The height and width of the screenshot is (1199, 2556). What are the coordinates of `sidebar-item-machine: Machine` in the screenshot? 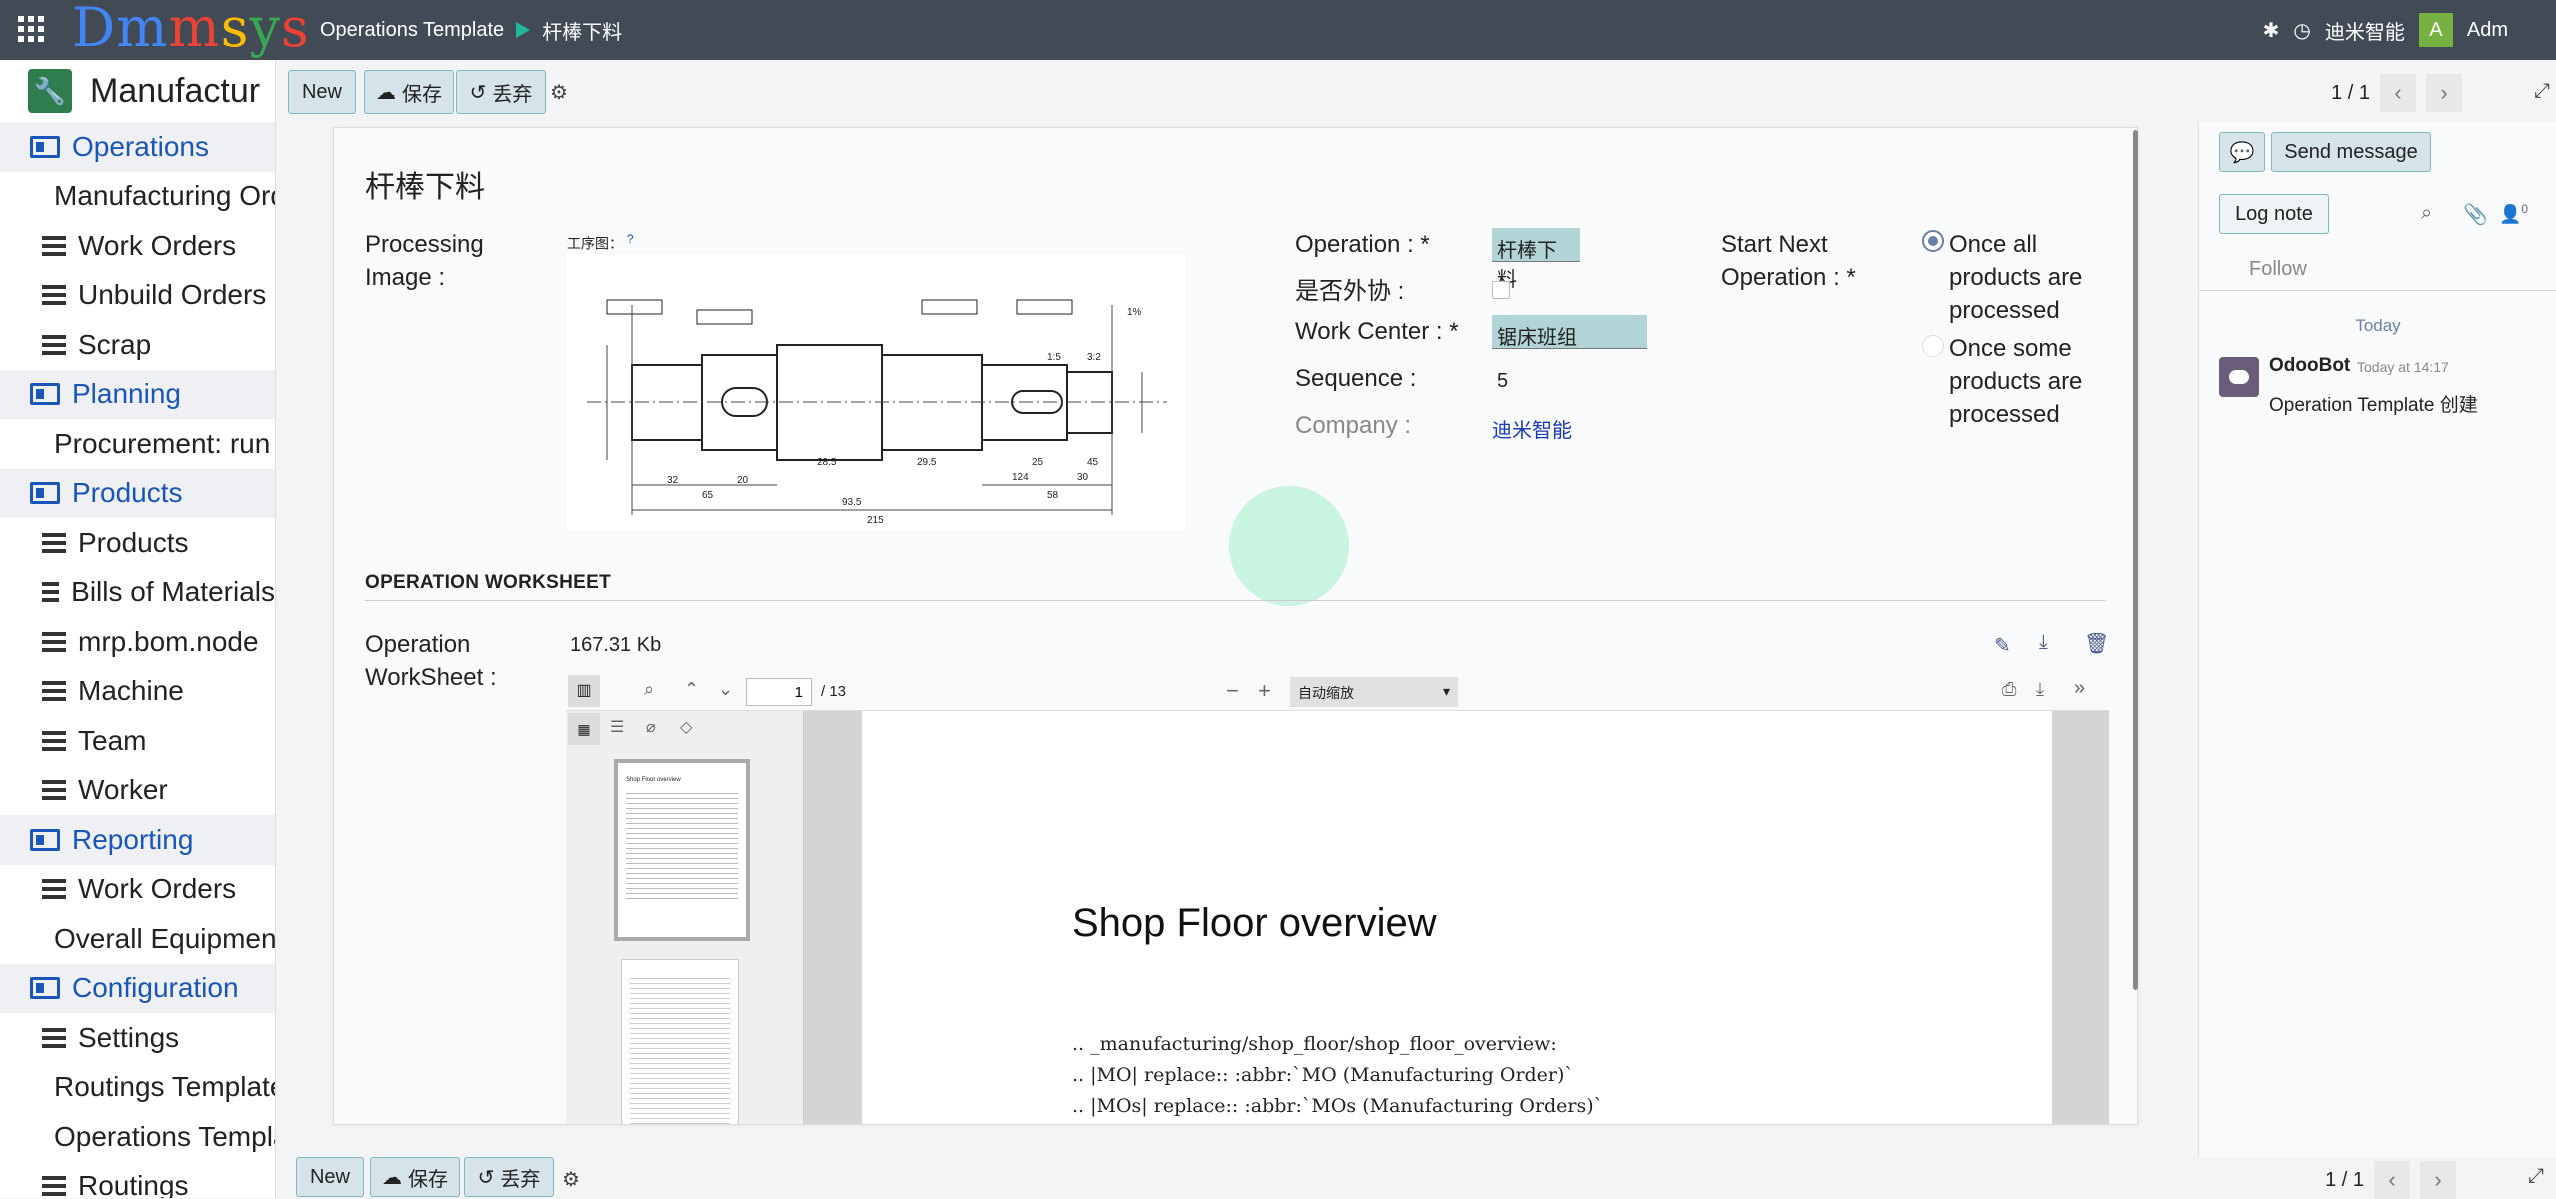 It's located at (137, 692).